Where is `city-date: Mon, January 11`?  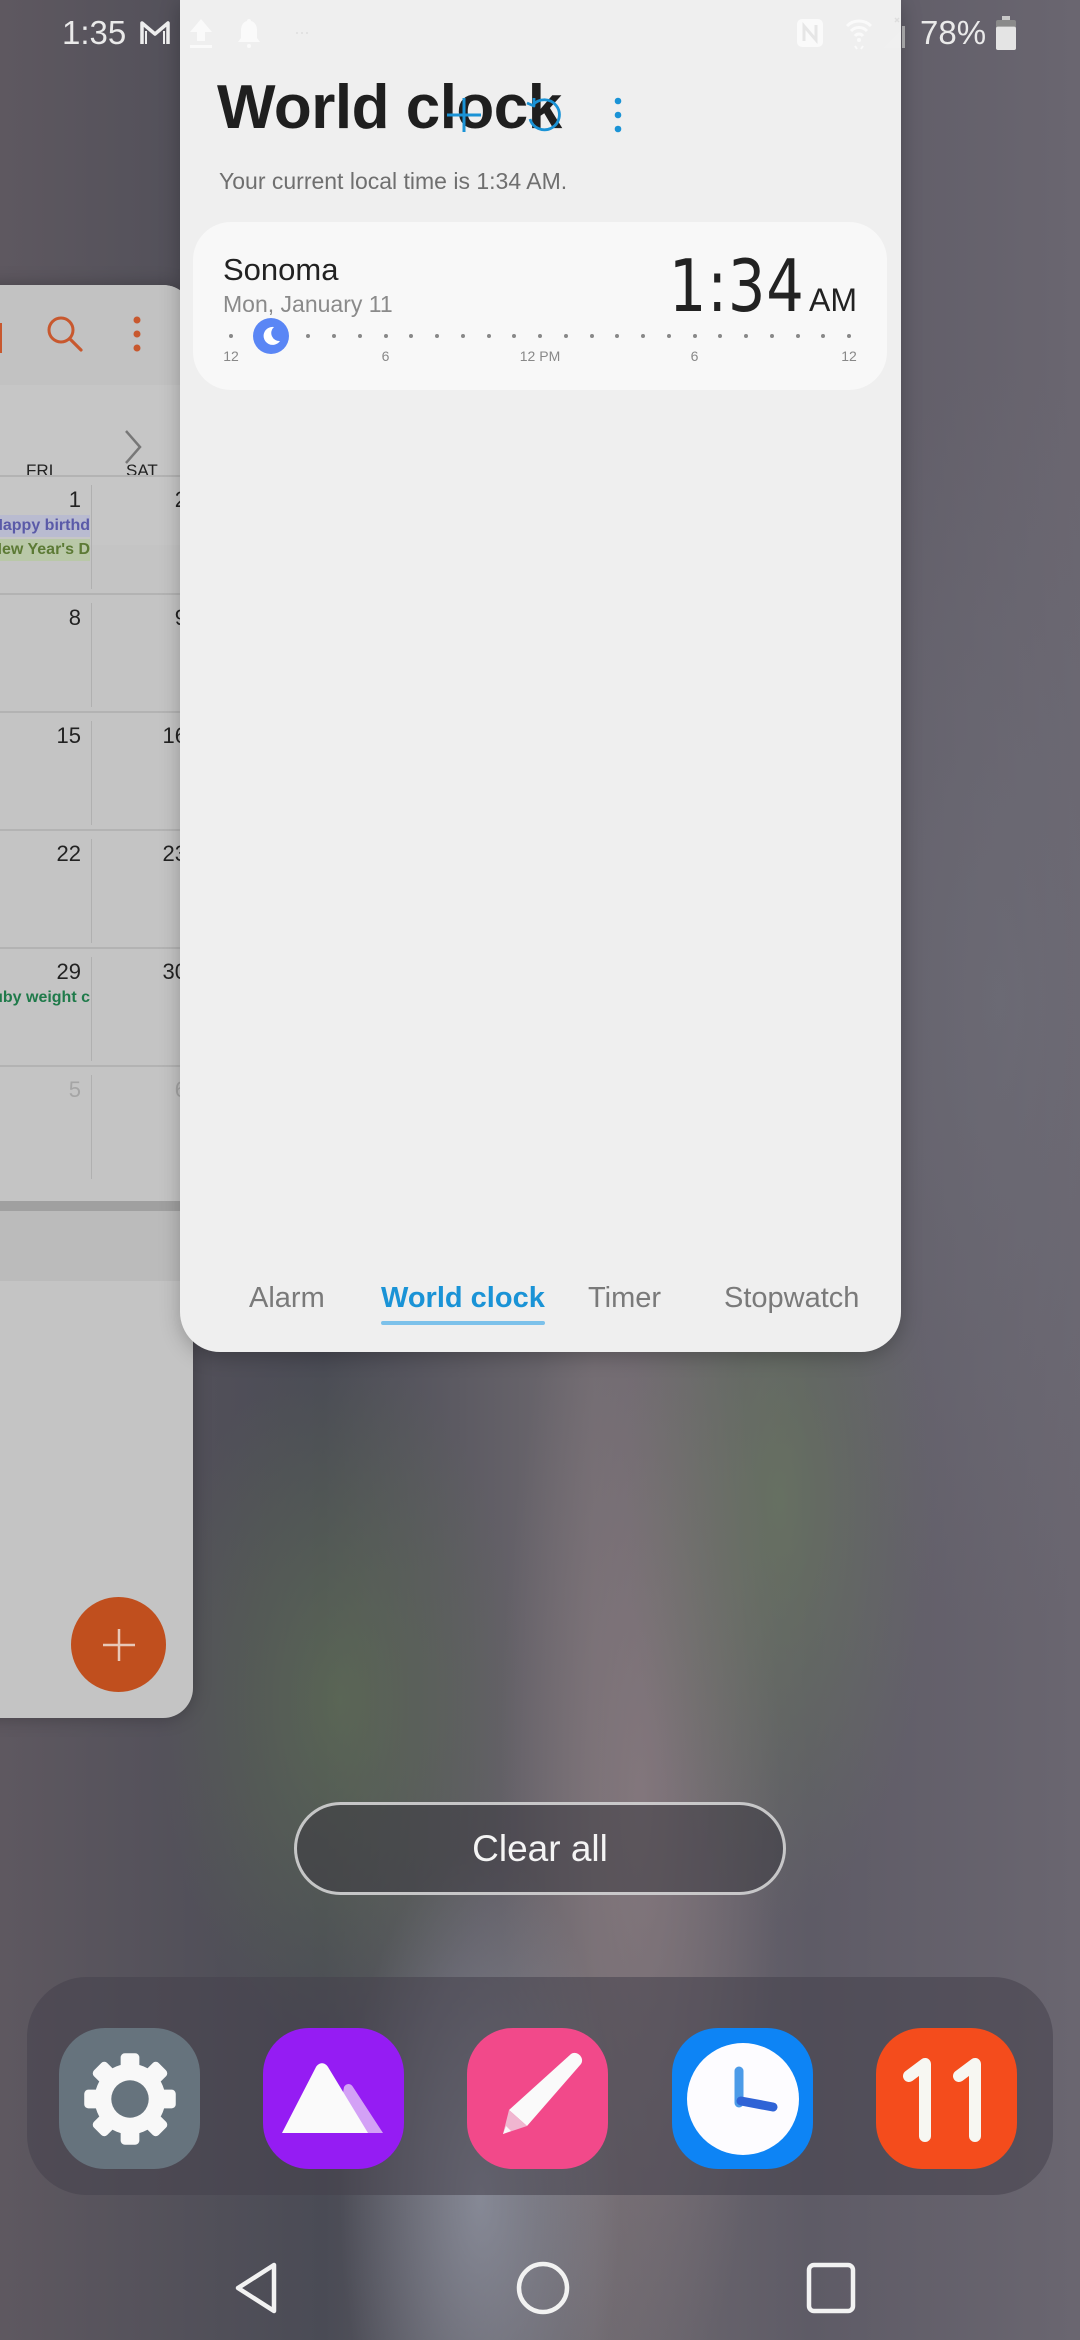 city-date: Mon, January 11 is located at coordinates (308, 304).